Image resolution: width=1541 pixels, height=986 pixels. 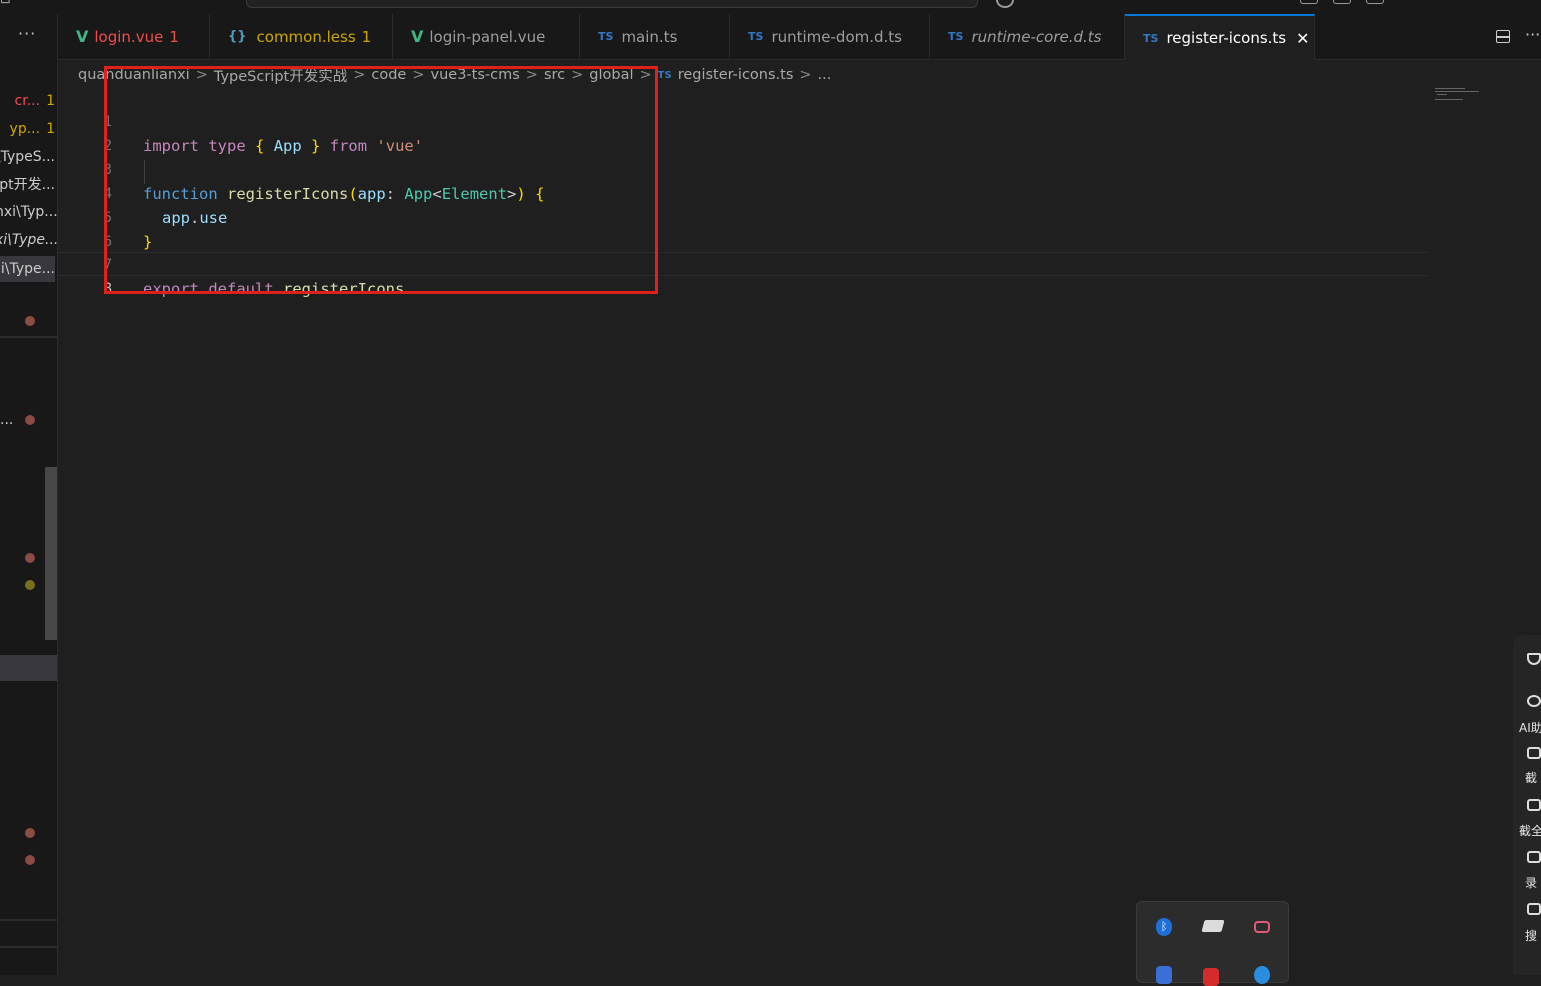 I want to click on code-line-current: 8, so click(x=743, y=274).